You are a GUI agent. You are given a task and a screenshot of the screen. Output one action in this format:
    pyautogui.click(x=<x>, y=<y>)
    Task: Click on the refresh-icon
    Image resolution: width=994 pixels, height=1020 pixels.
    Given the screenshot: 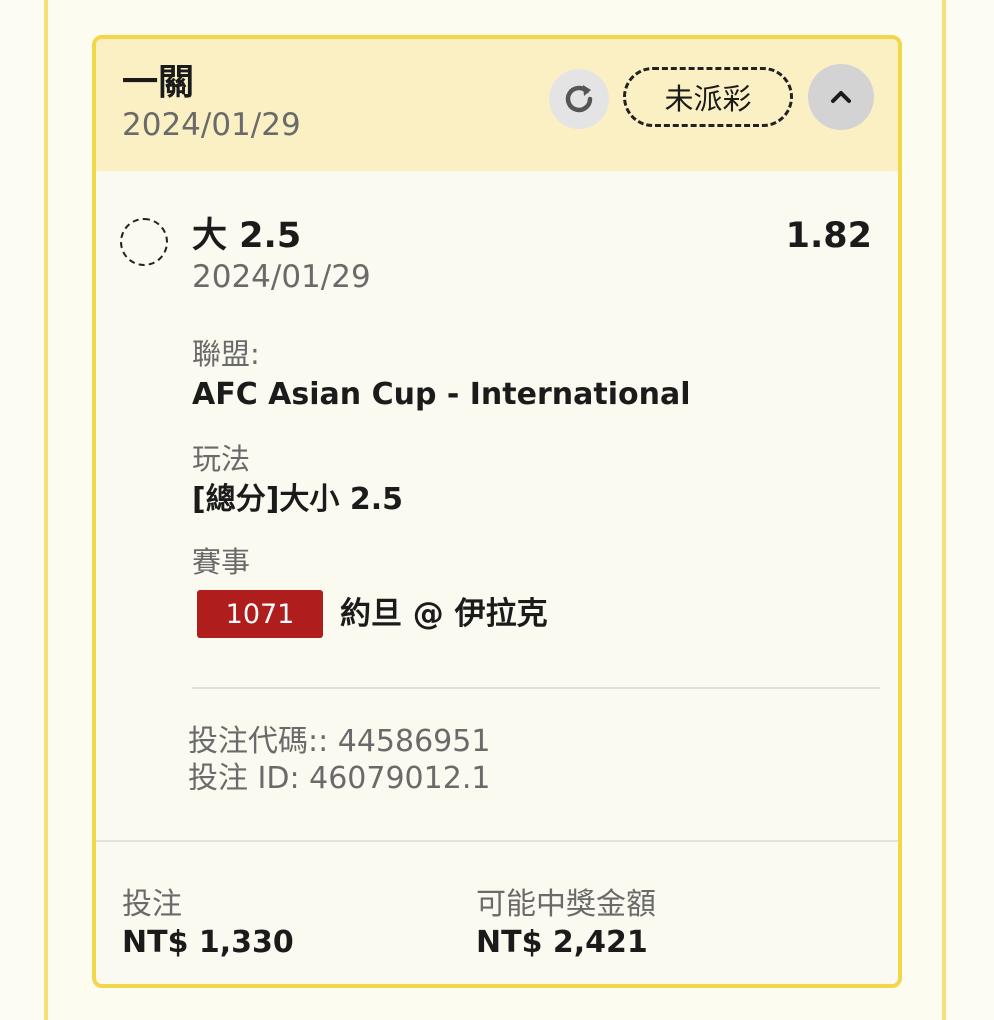 What is the action you would take?
    pyautogui.click(x=579, y=99)
    